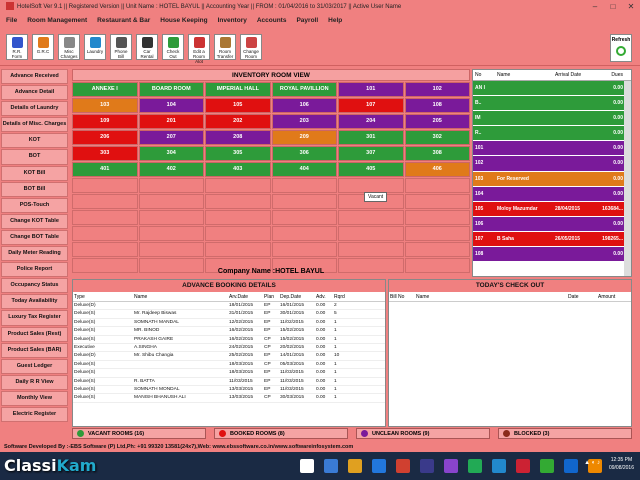 The width and height of the screenshot is (640, 480). I want to click on table-row: Deluxe(S) 18/03/2015 CP 05/03/2015 0.00 1, so click(229, 365).